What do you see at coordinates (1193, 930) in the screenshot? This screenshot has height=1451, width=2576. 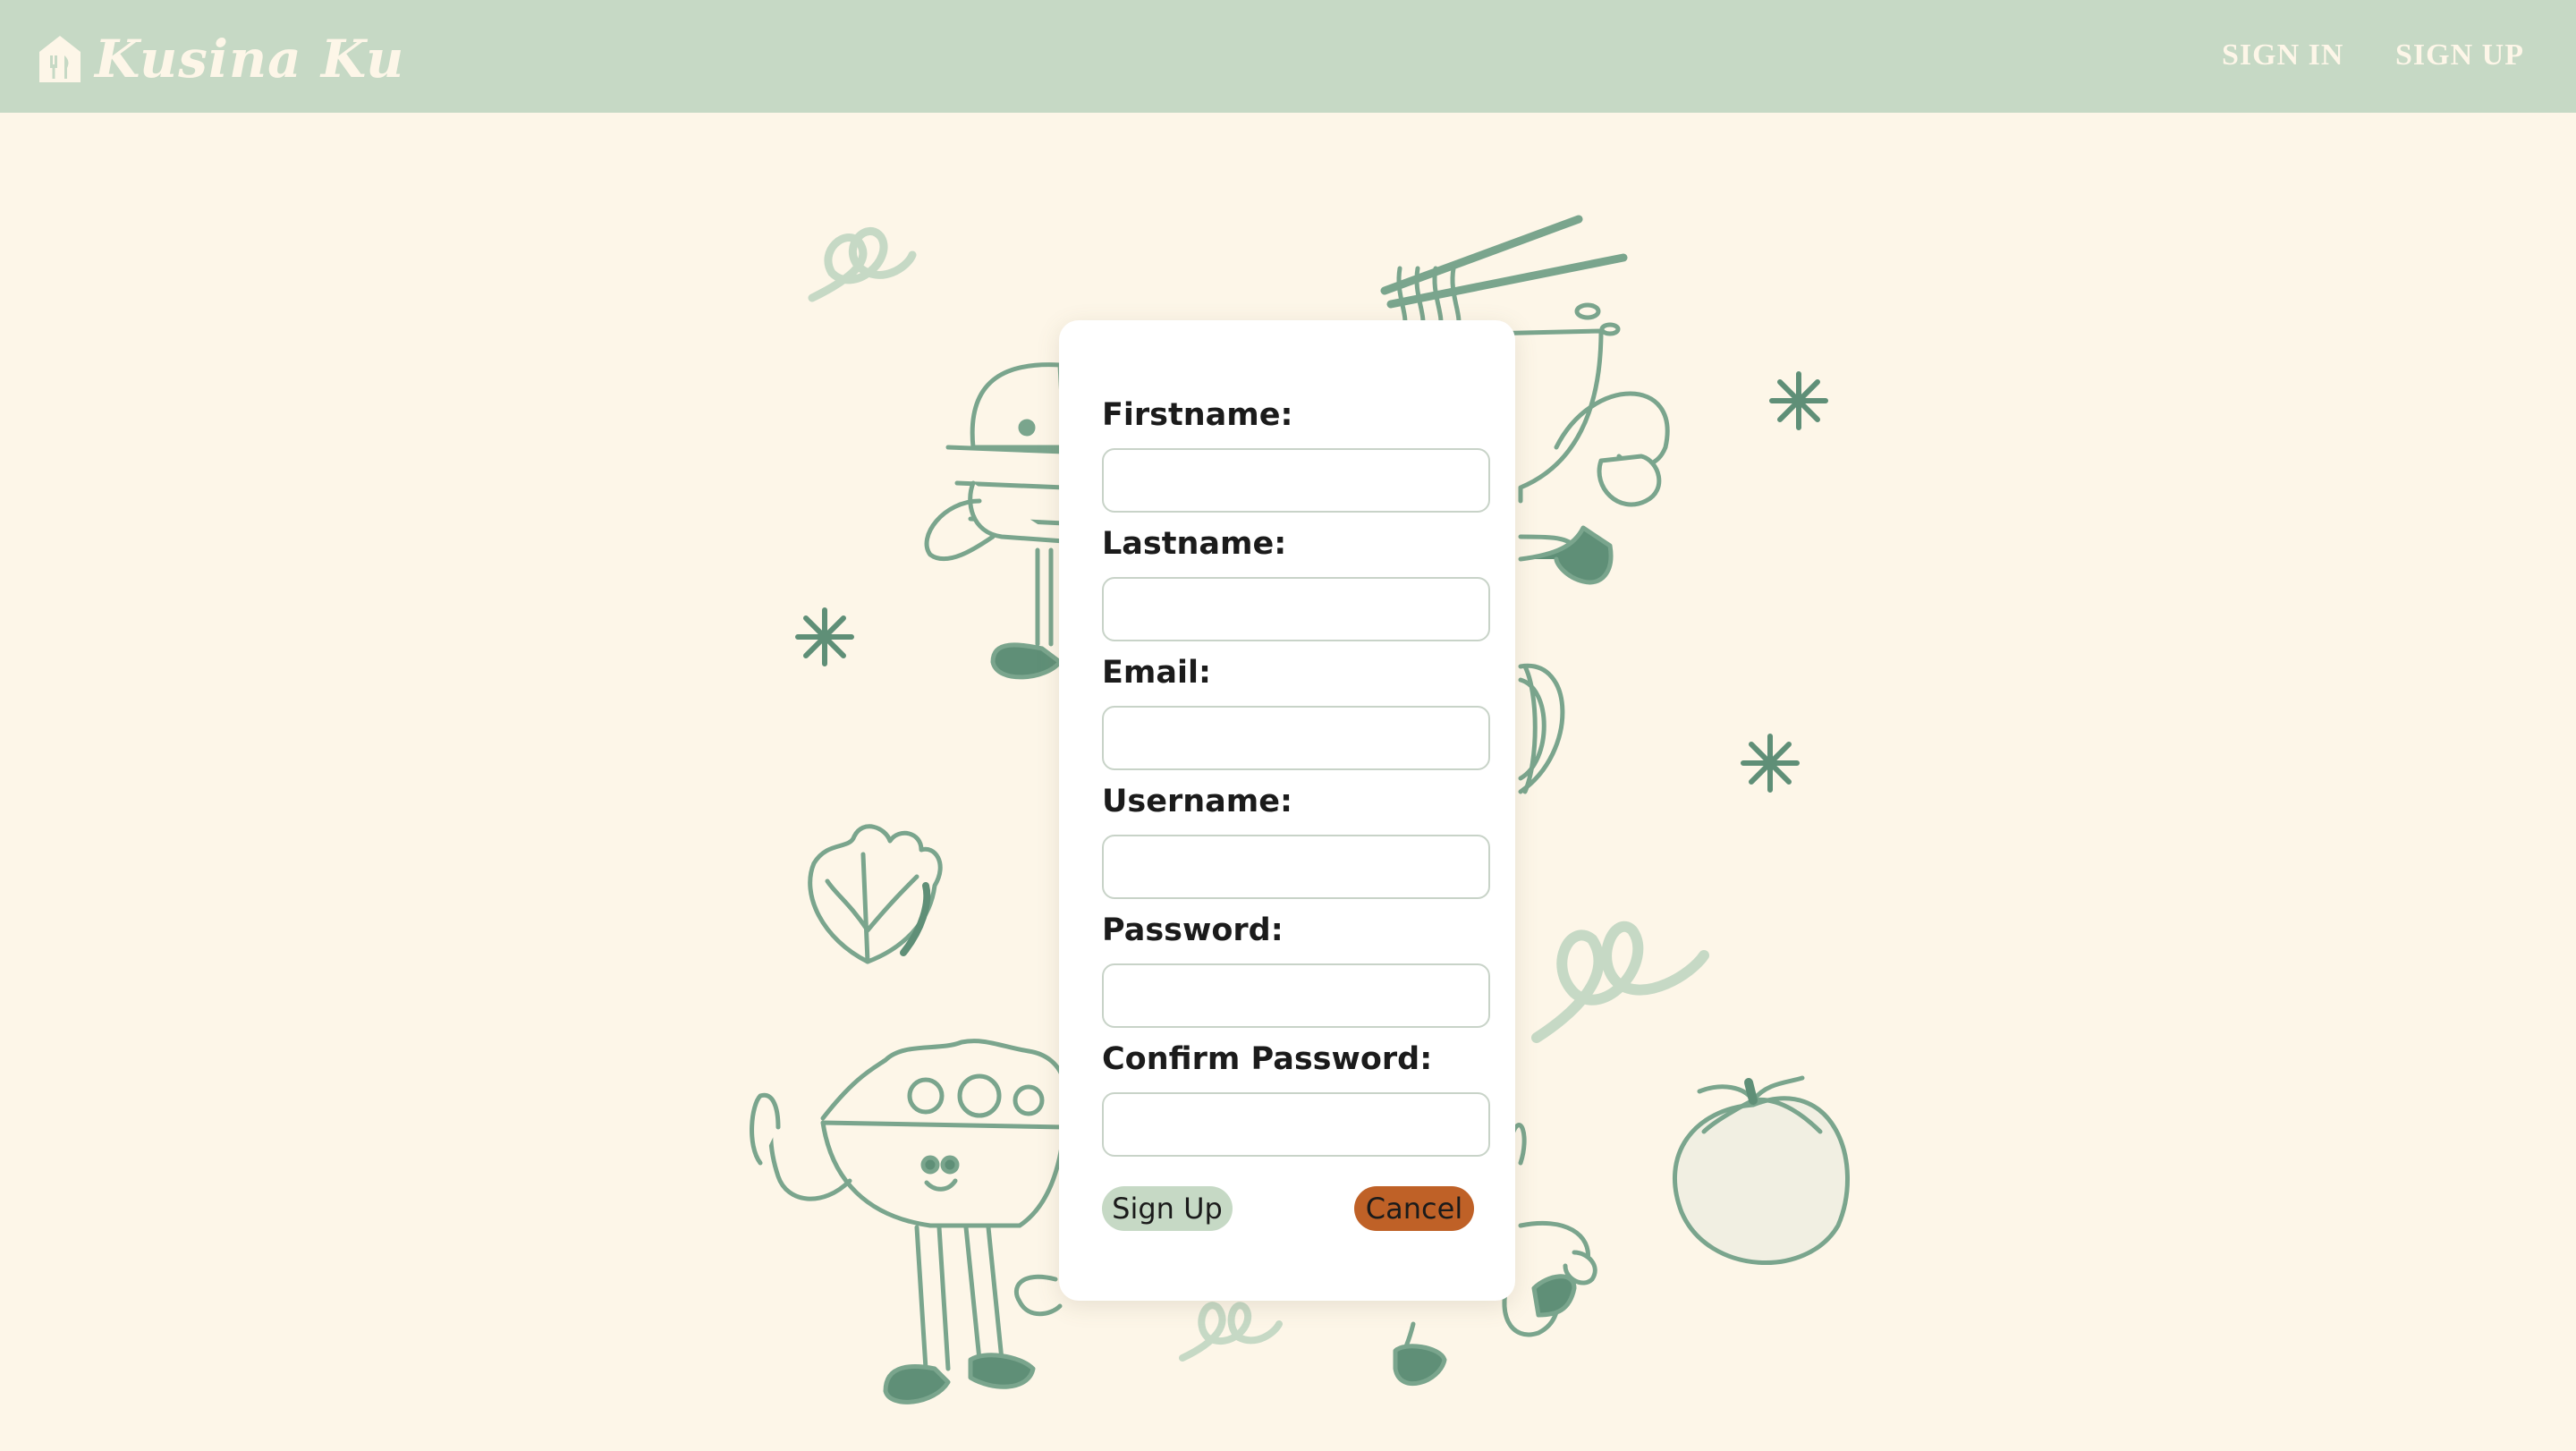 I see `password-label: Password:` at bounding box center [1193, 930].